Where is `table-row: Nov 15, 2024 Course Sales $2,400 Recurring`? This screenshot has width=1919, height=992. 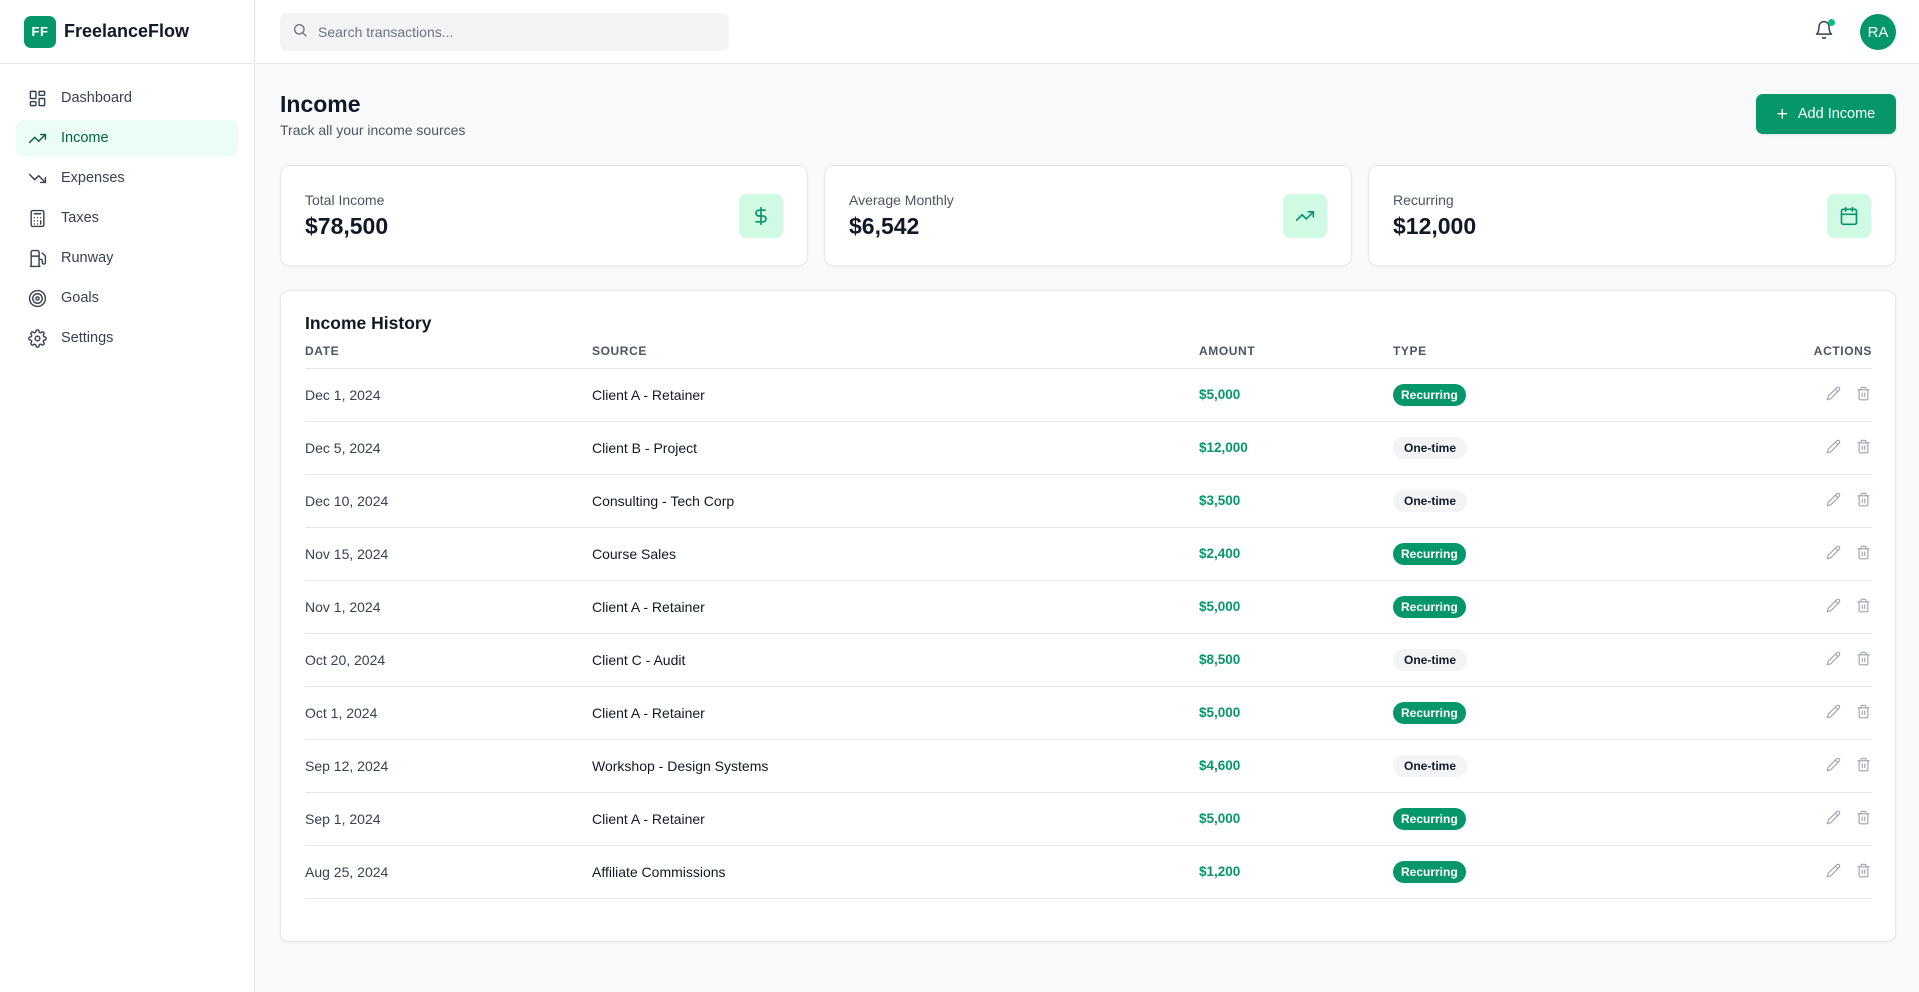
table-row: Nov 15, 2024 Course Sales $2,400 Recurring is located at coordinates (1088, 554).